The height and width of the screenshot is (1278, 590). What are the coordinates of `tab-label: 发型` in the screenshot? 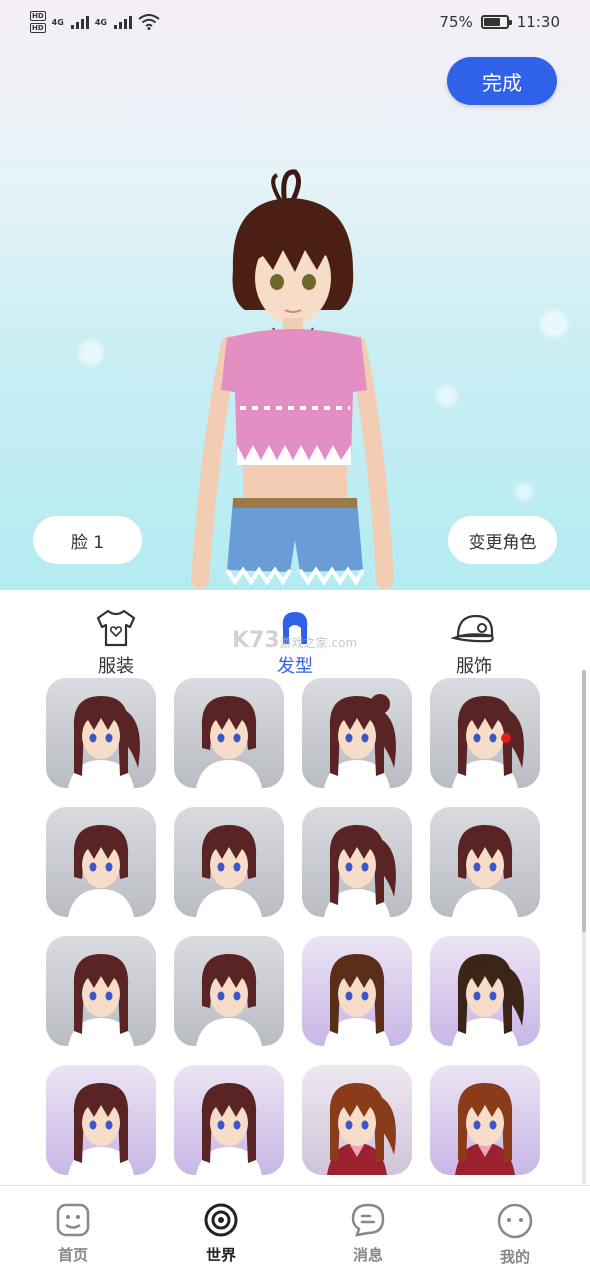 It's located at (295, 666).